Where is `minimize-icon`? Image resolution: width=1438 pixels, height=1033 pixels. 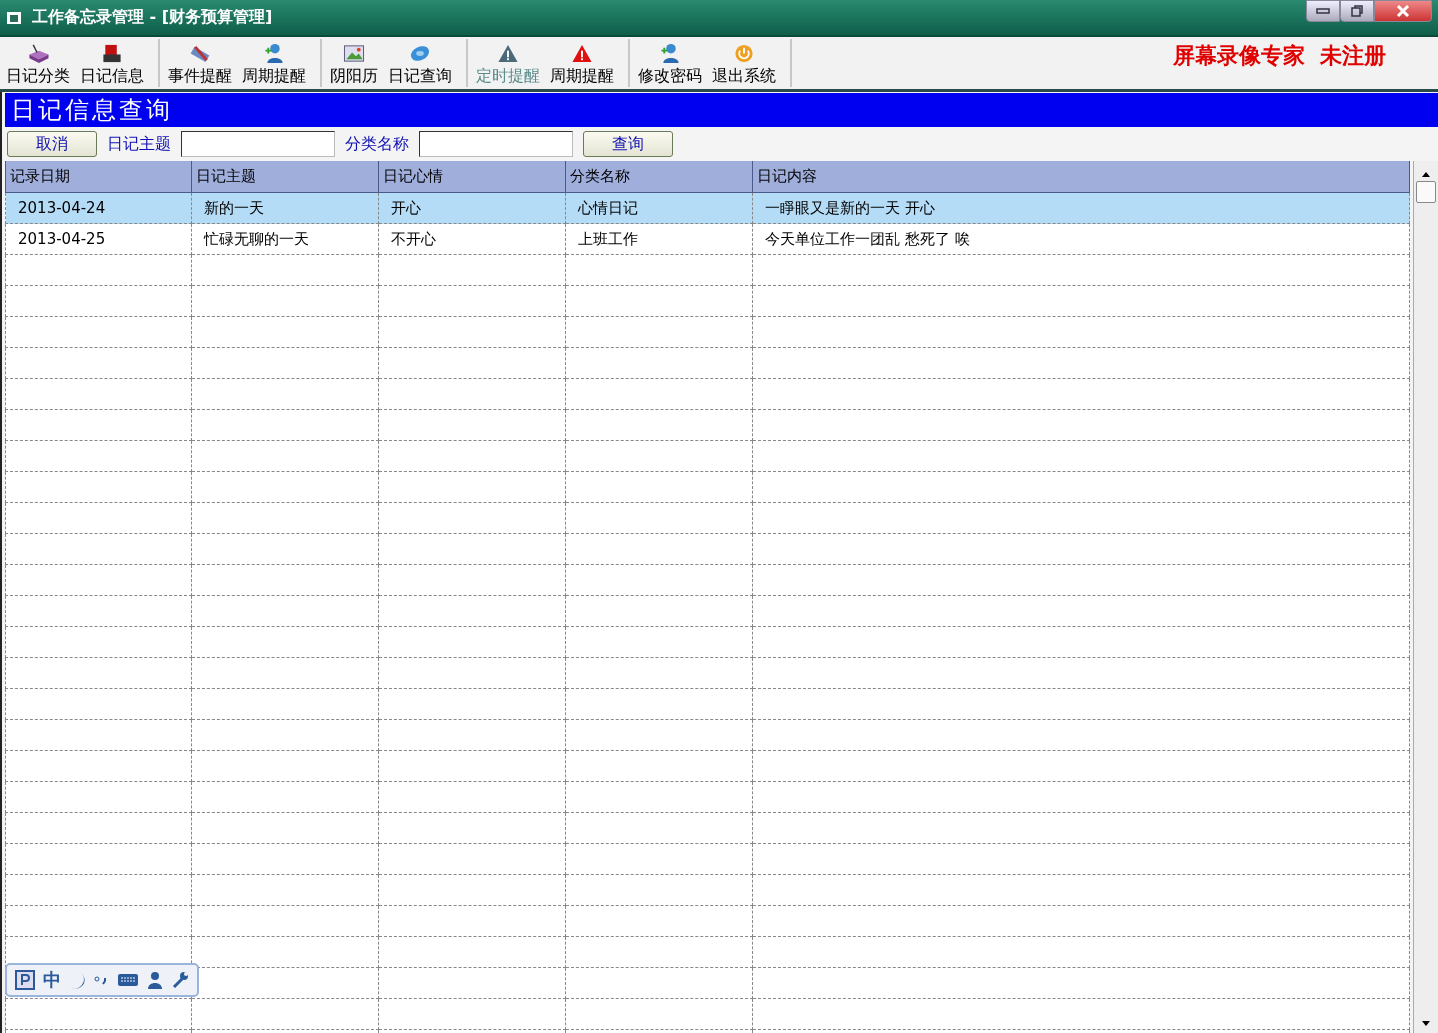
minimize-icon is located at coordinates (1323, 11).